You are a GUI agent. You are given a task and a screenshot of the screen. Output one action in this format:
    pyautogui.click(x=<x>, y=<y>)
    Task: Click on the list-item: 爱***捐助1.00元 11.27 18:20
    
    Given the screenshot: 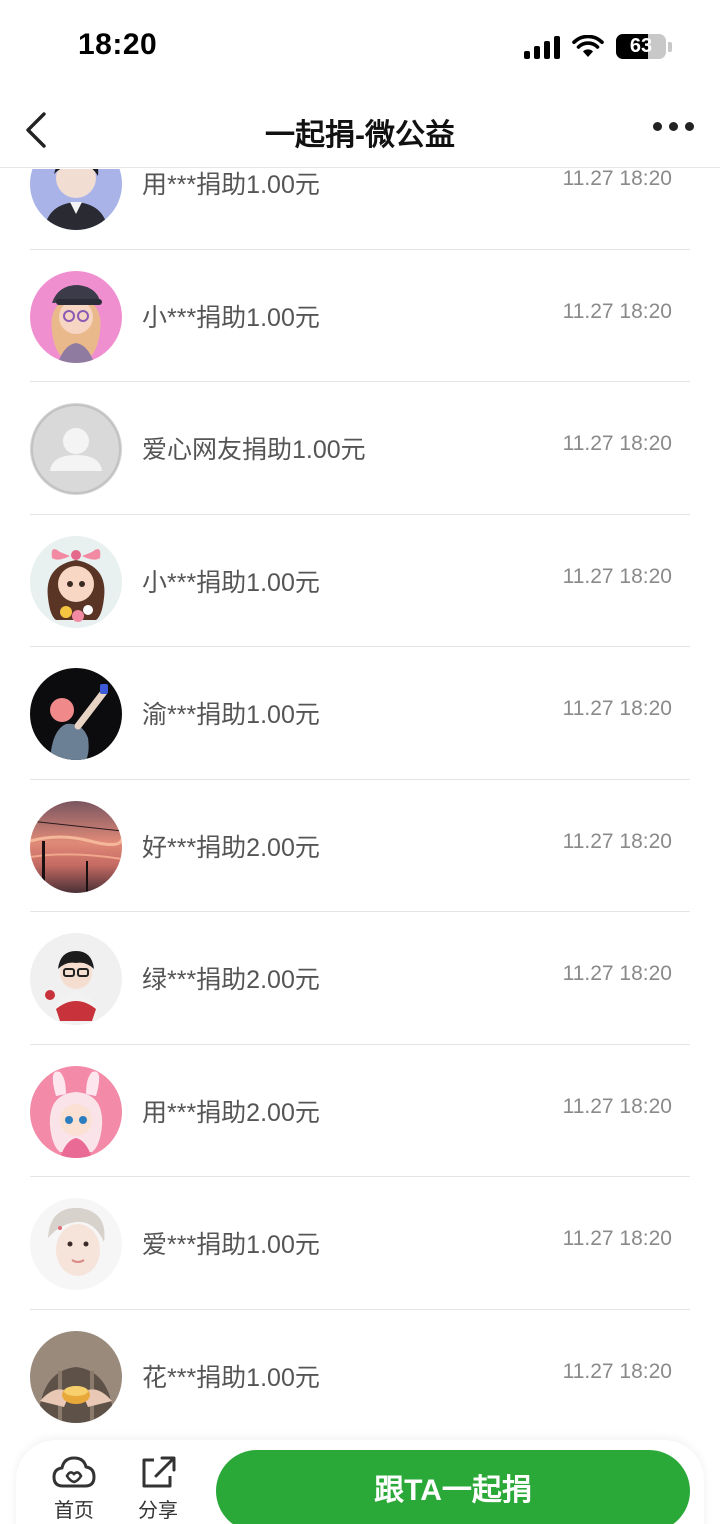 What is the action you would take?
    pyautogui.click(x=360, y=1243)
    